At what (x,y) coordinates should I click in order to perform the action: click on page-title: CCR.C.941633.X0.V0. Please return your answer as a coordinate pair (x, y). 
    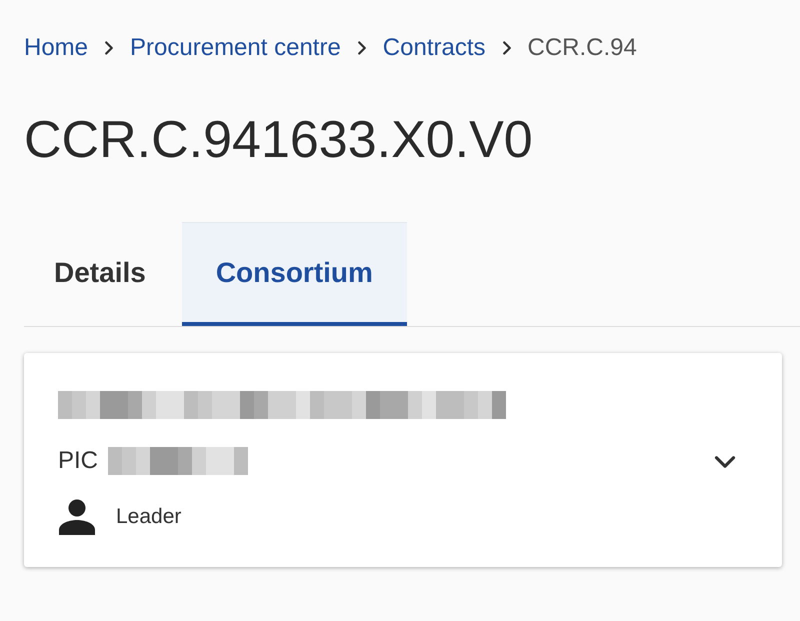
    Looking at the image, I should click on (279, 140).